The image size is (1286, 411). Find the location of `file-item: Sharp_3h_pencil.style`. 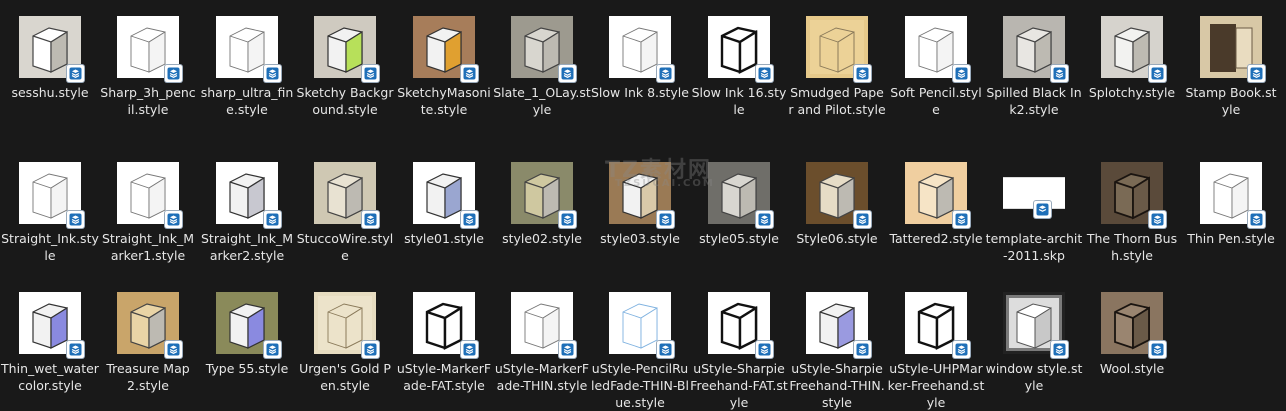

file-item: Sharp_3h_pencil.style is located at coordinates (148, 67).